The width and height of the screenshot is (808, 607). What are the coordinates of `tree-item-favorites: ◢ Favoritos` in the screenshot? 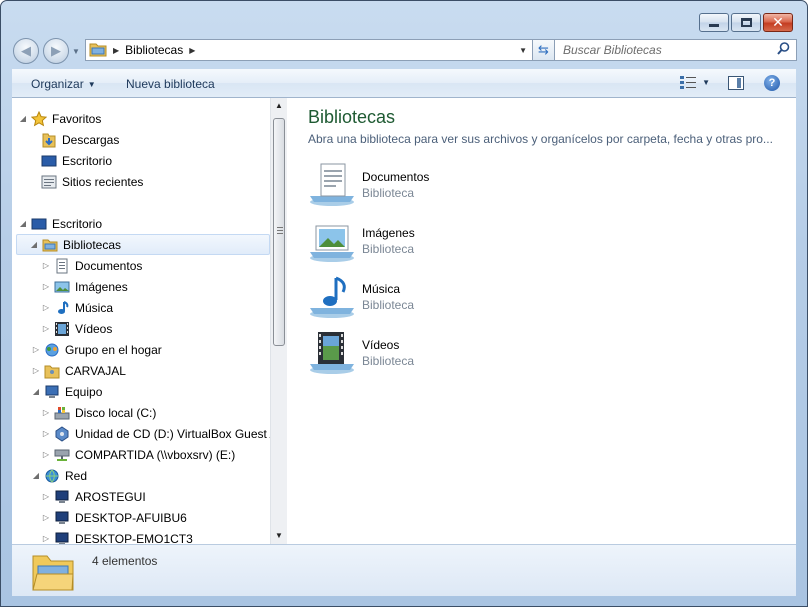 It's located at (59, 118).